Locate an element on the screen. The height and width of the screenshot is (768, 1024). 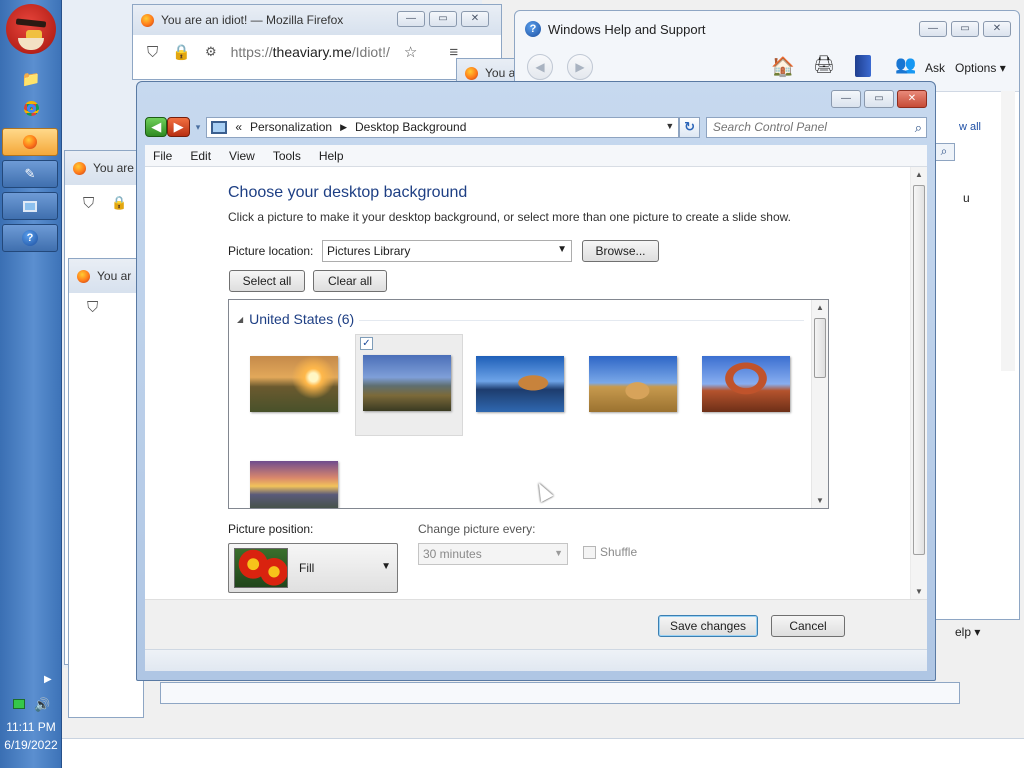
select-all-button: Select all is located at coordinates (267, 281).